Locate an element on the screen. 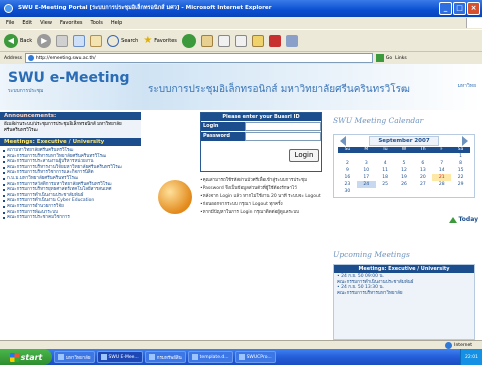 The image size is (482, 365). menu-file: File is located at coordinates (10, 23).